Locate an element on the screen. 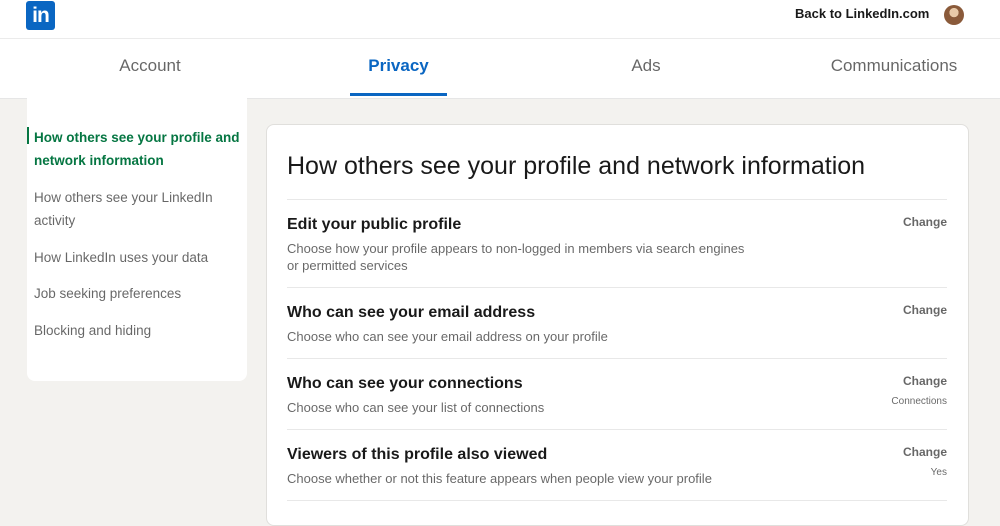  sidebar-item-blocking: Blocking and hiding is located at coordinates (138, 330).